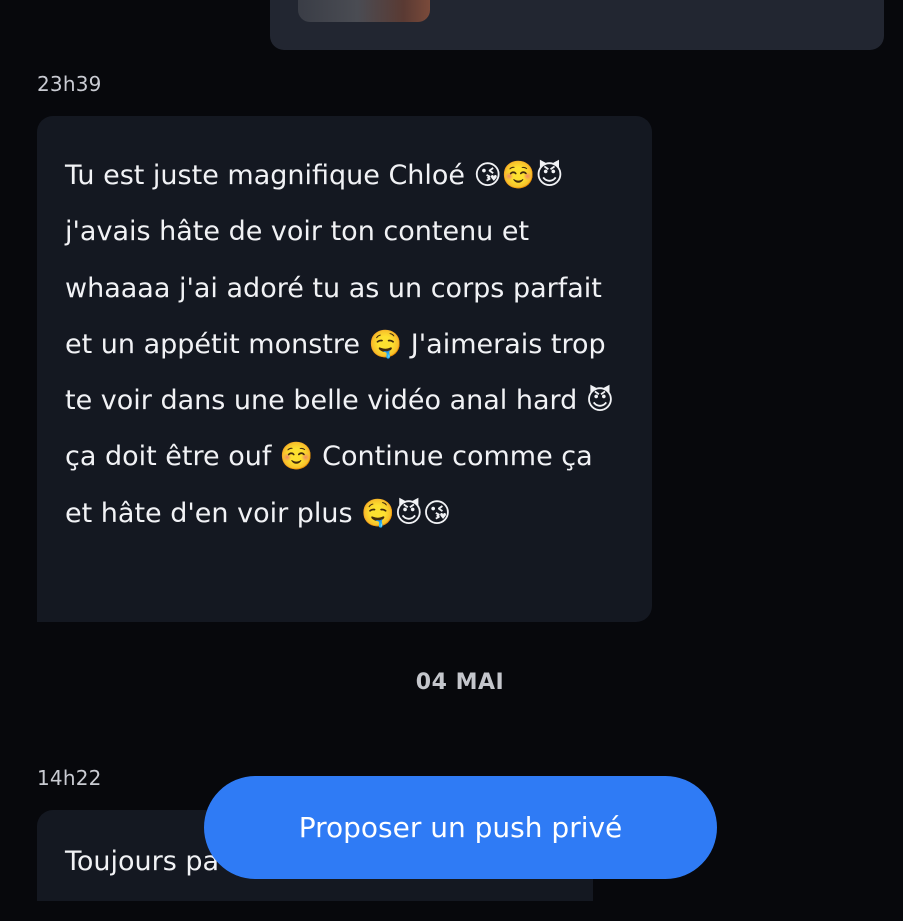  Describe the element at coordinates (577, 25) in the screenshot. I see `sent-message-bubble` at that location.